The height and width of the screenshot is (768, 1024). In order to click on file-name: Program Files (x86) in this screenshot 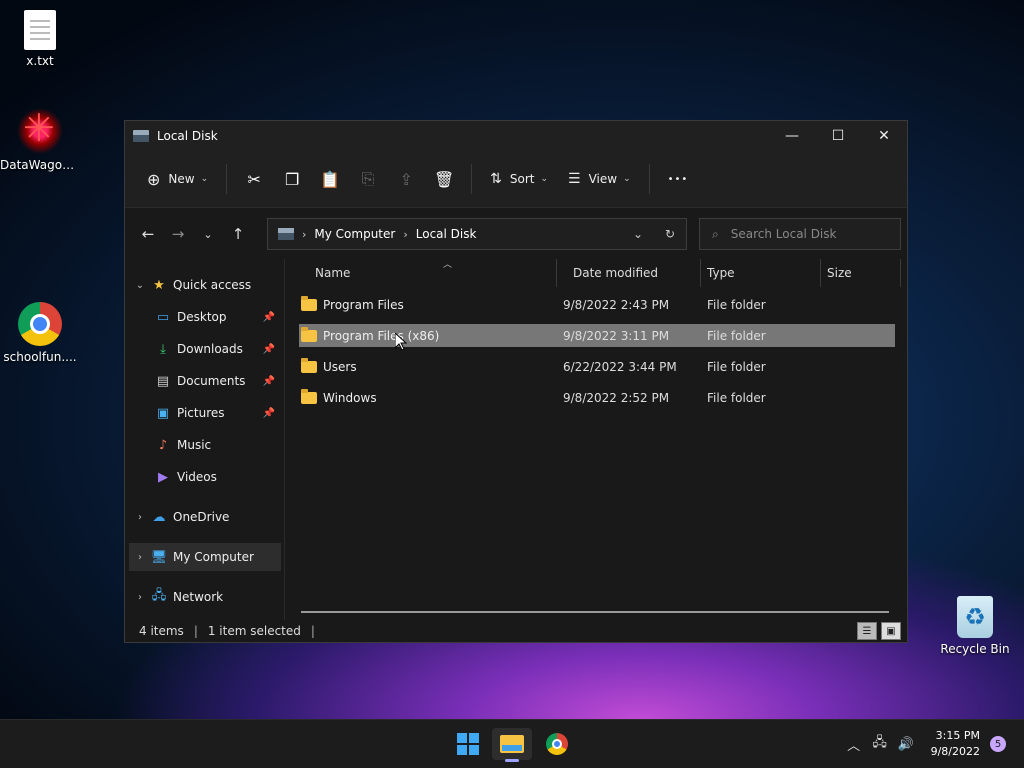, I will do `click(381, 335)`.